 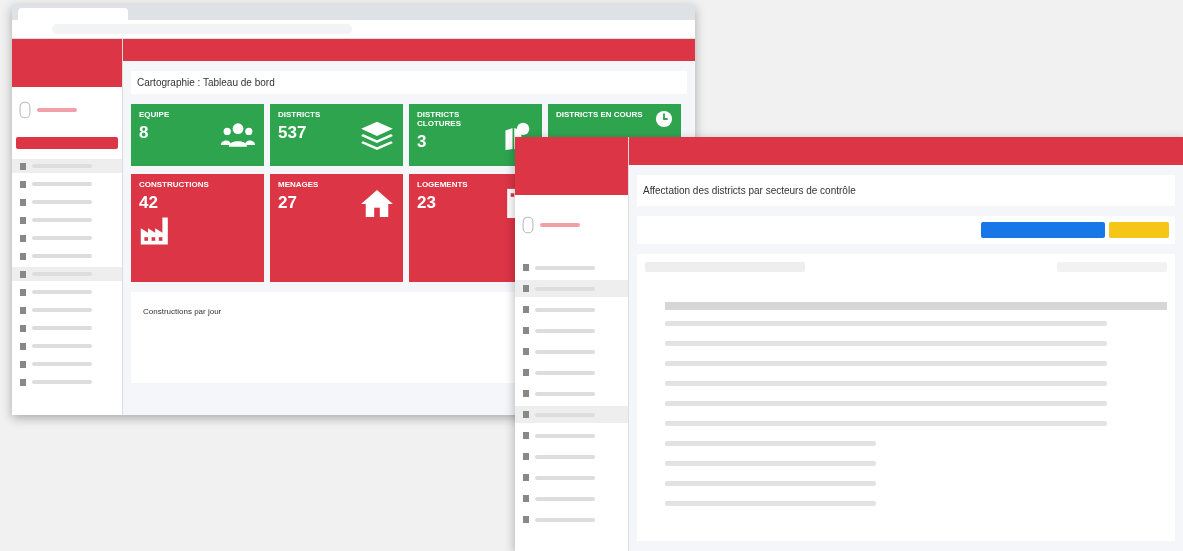 I want to click on stat-label: DISTRICTS CLOTURES, so click(x=439, y=119).